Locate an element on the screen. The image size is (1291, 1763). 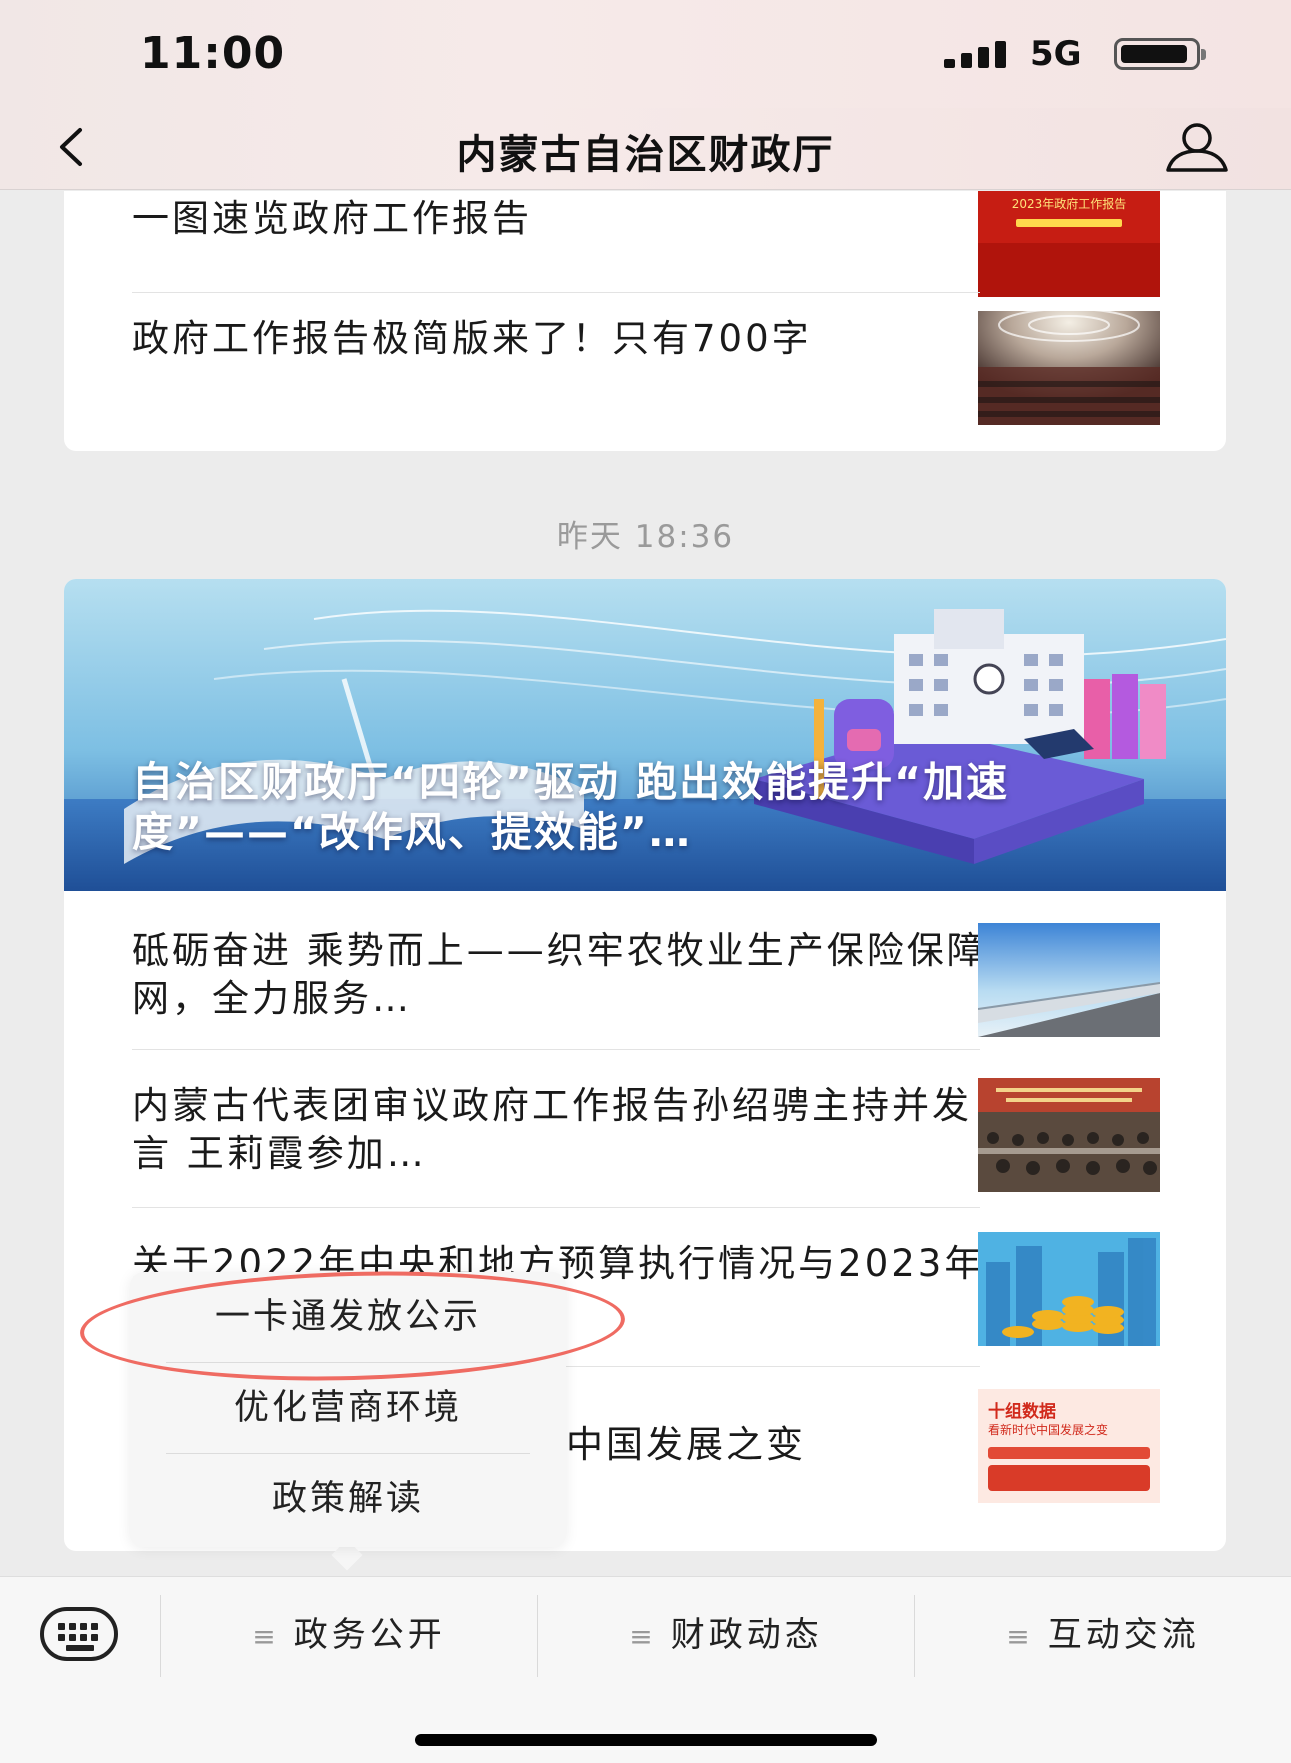
article-title: 中国发展之变 is located at coordinates (686, 1444).